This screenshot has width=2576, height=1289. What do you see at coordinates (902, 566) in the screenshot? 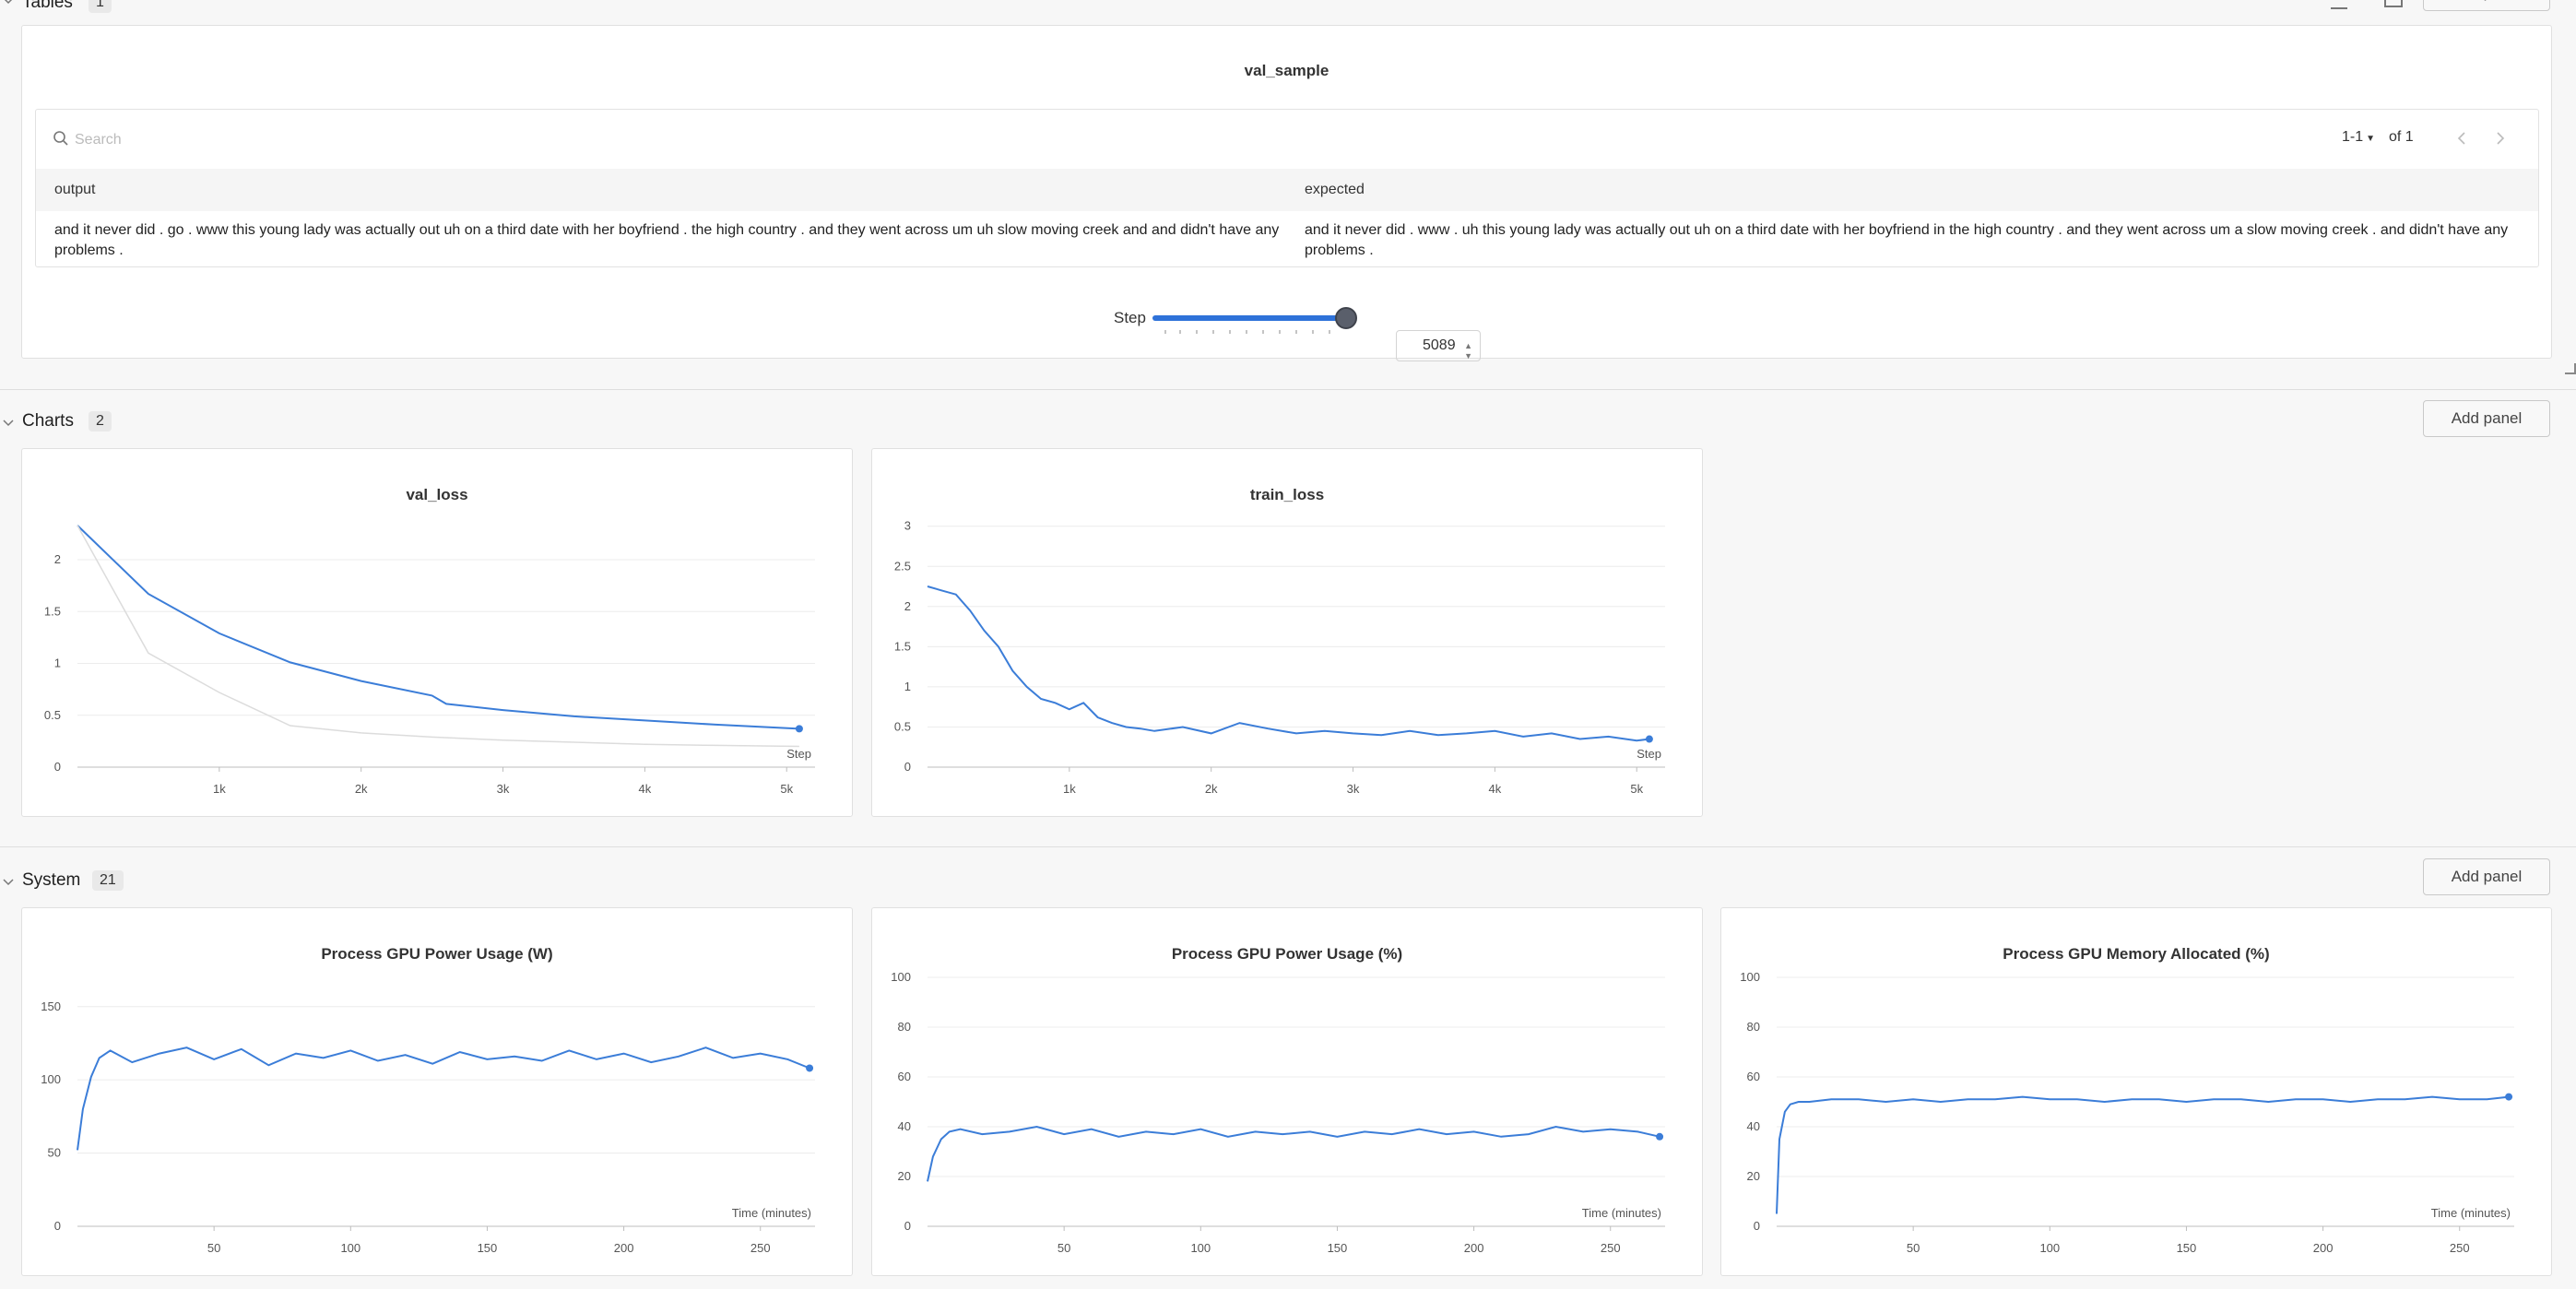
I see `y-tick-label: 2.5` at bounding box center [902, 566].